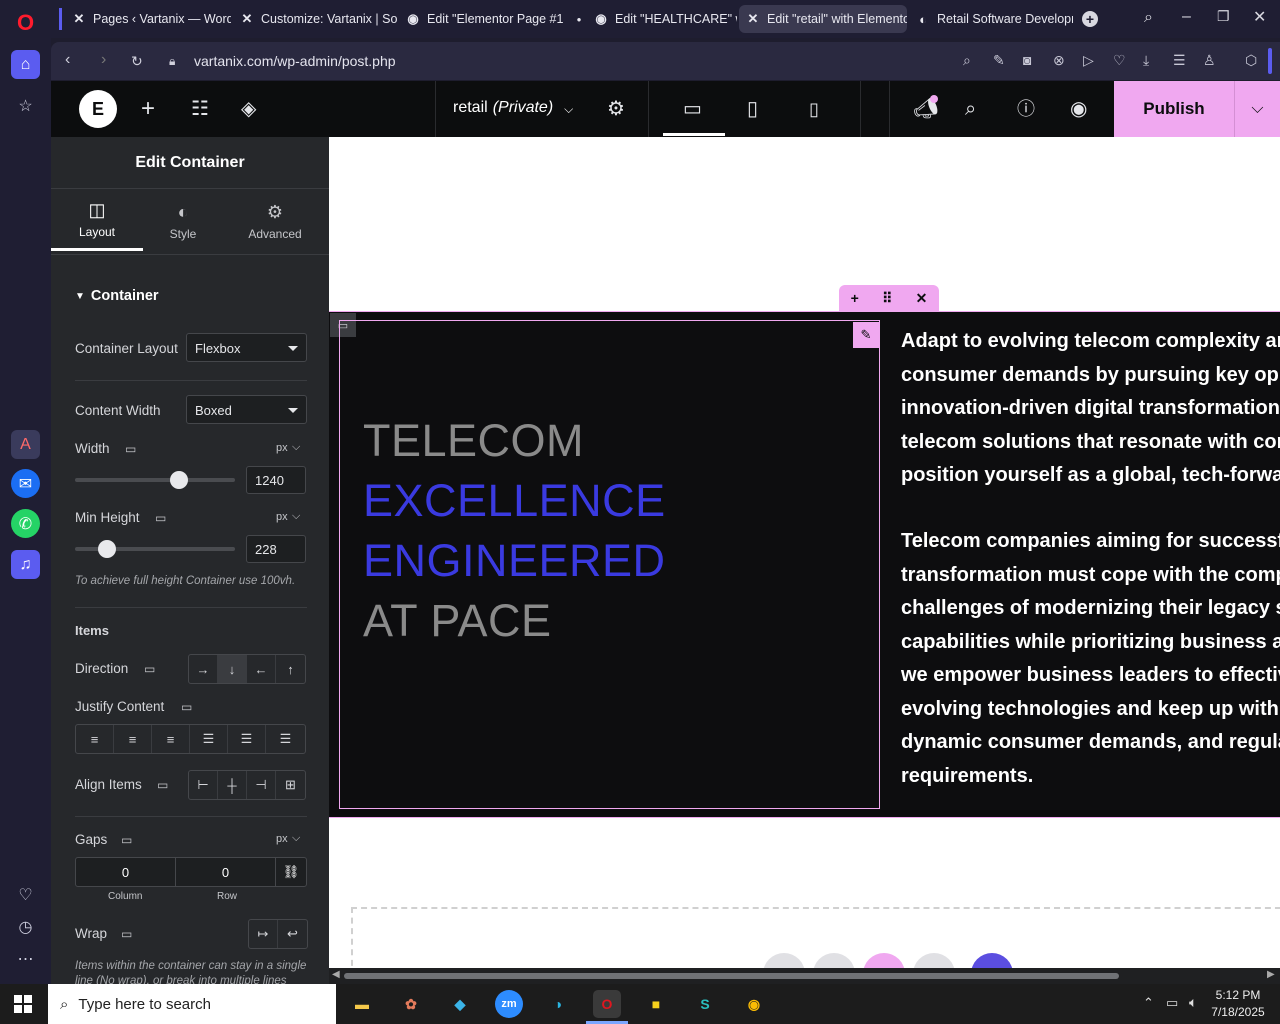 The image size is (1280, 1024). Describe the element at coordinates (1059, 60) in the screenshot. I see `adblock-icon: ⊗` at that location.